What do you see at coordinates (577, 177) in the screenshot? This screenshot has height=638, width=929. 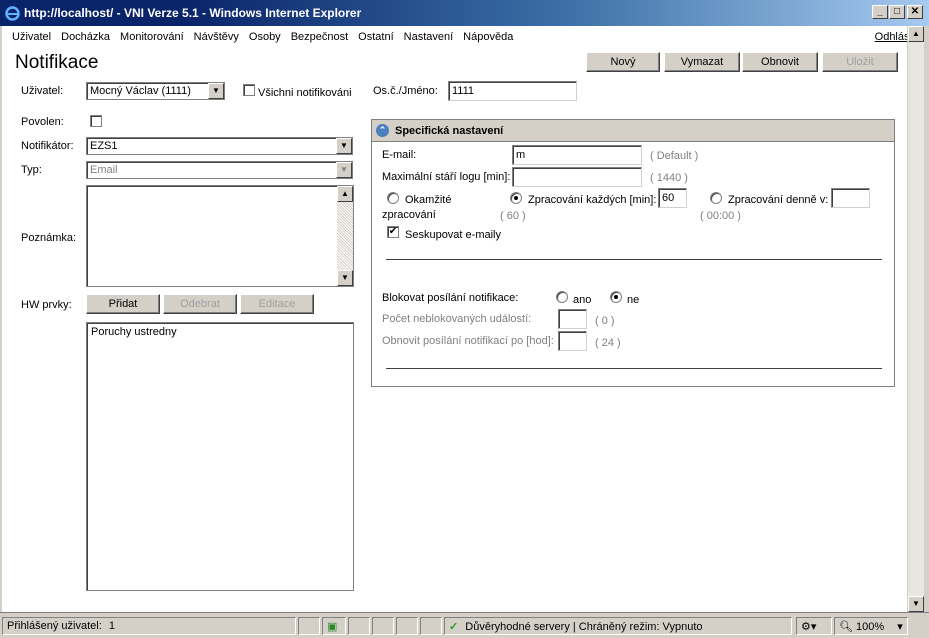 I see `maxage-input` at bounding box center [577, 177].